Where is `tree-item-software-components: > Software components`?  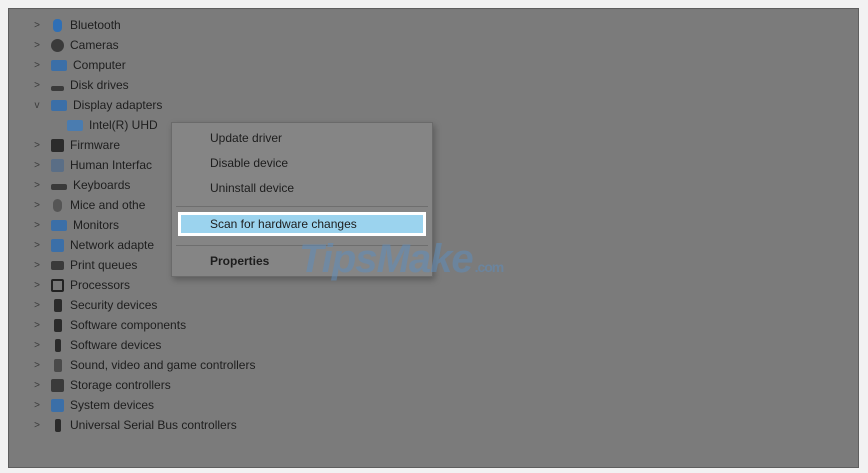
tree-item-software-components: > Software components is located at coordinates (97, 325).